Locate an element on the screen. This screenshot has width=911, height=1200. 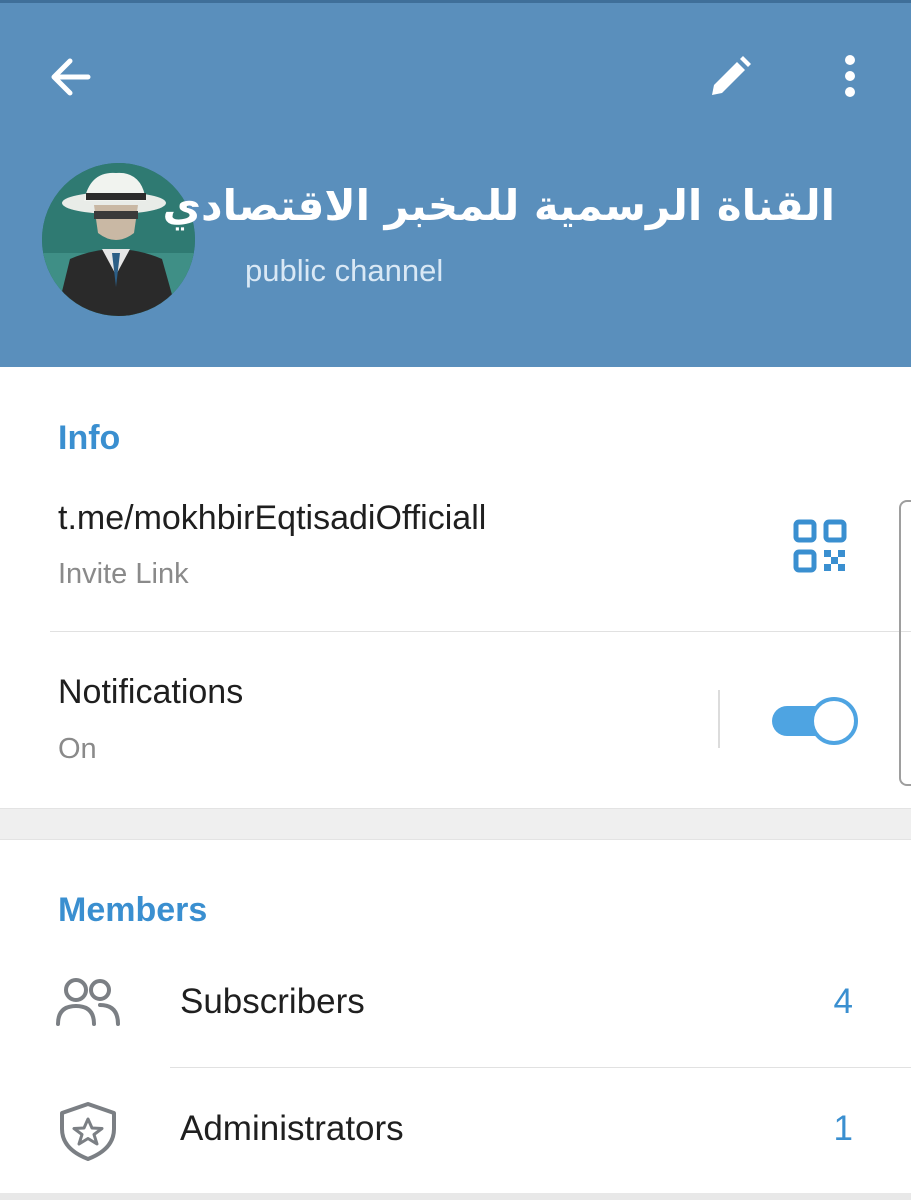
back-button is located at coordinates (70, 77).